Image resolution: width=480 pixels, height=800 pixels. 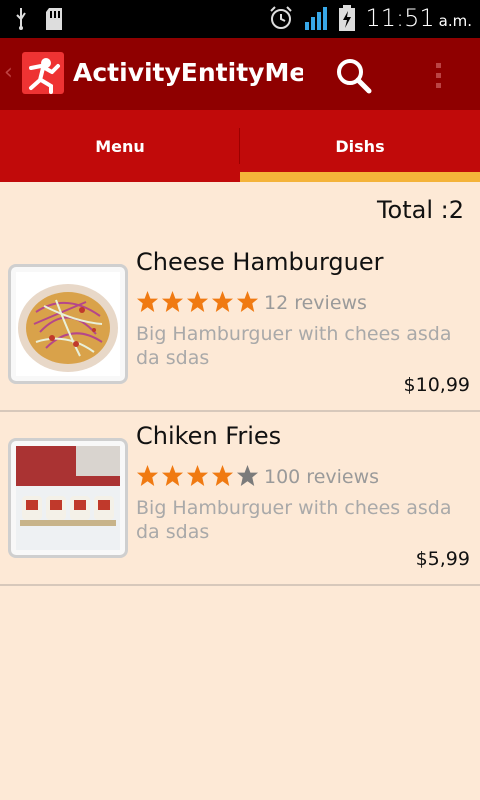 I want to click on clock-time: 11:51, so click(x=400, y=18).